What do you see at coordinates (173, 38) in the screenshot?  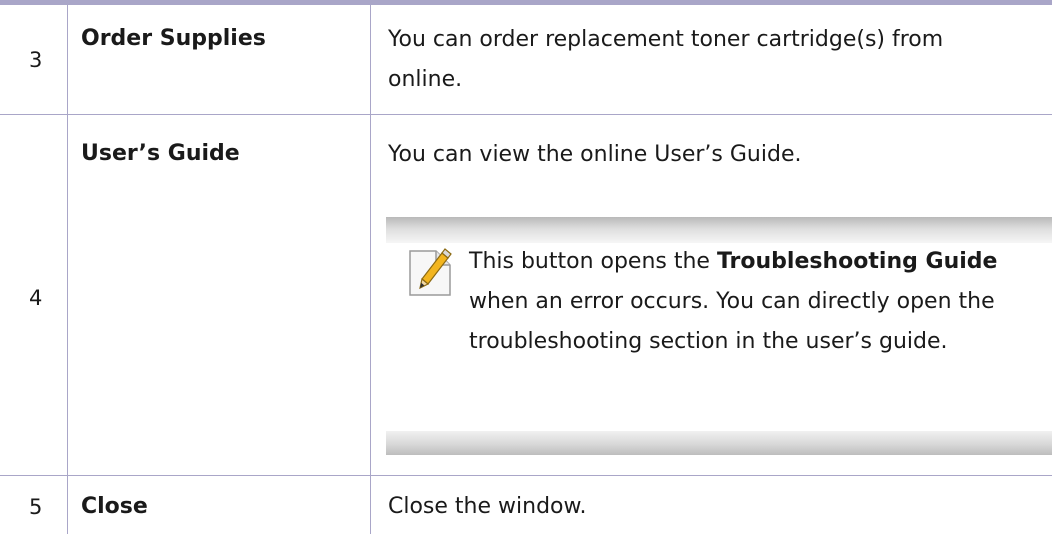 I see `function-name: Order Supplies` at bounding box center [173, 38].